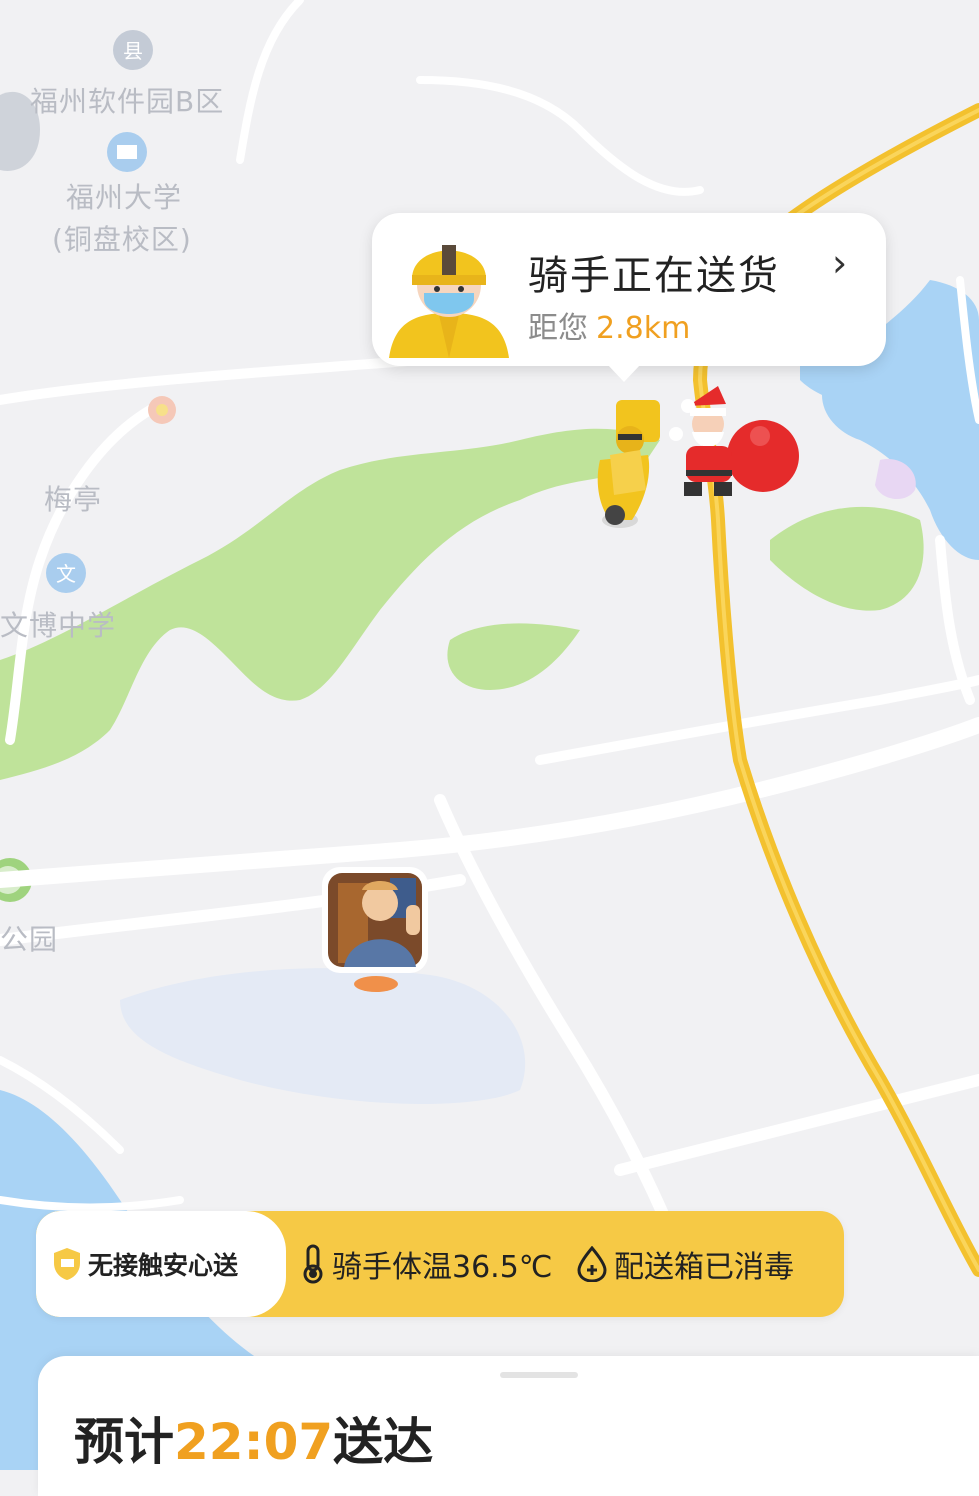 This screenshot has height=1496, width=979. I want to click on rider-status-title: 骑手正在送货, so click(654, 276).